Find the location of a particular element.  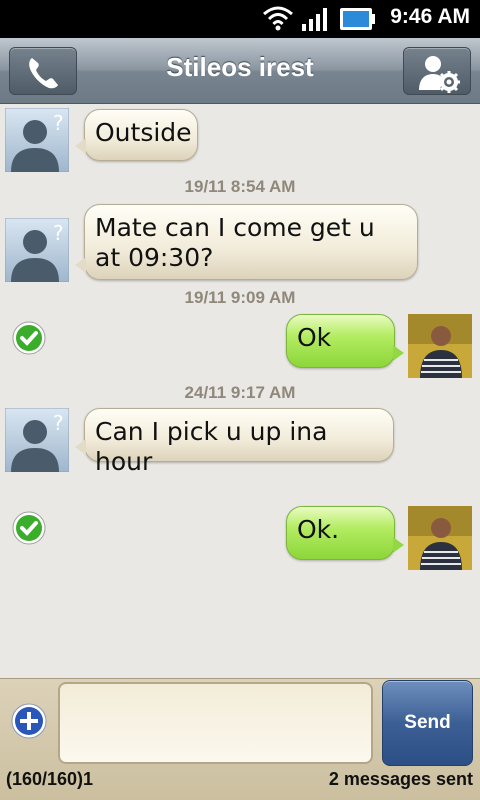

message-input is located at coordinates (215, 723).